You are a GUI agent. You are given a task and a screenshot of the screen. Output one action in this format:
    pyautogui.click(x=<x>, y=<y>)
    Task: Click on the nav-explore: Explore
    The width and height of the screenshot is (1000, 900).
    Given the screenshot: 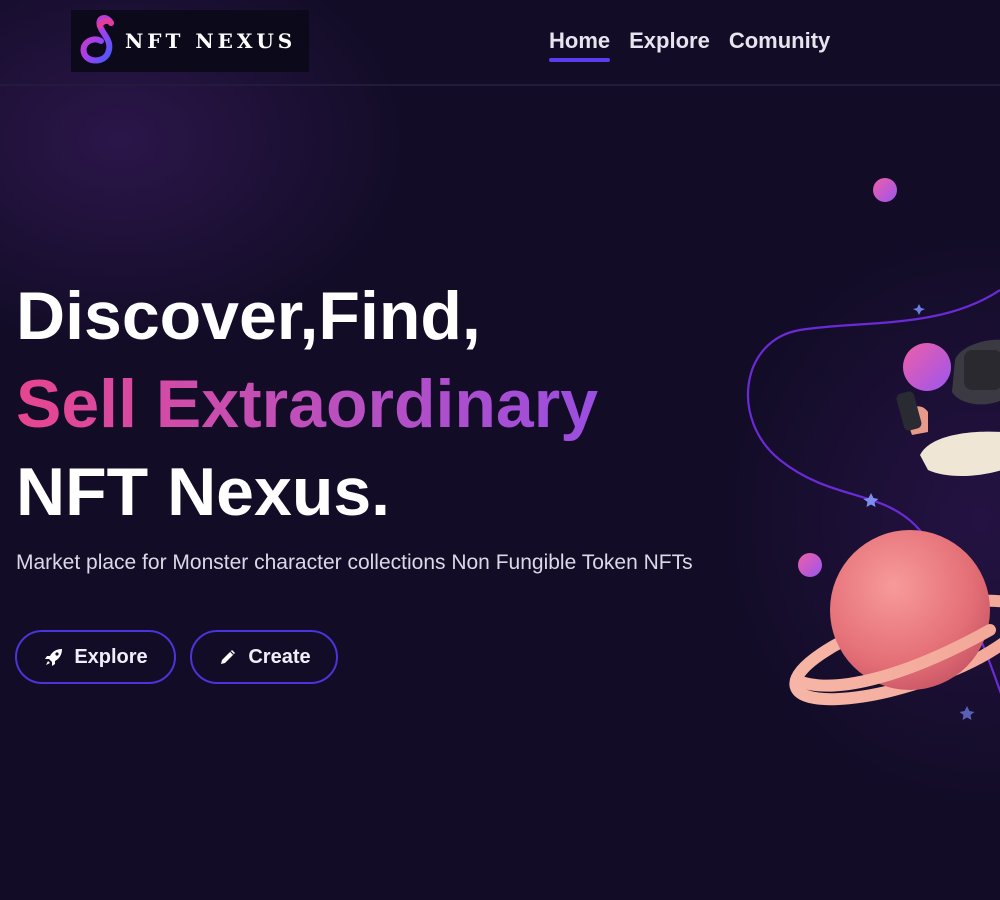 What is the action you would take?
    pyautogui.click(x=669, y=45)
    